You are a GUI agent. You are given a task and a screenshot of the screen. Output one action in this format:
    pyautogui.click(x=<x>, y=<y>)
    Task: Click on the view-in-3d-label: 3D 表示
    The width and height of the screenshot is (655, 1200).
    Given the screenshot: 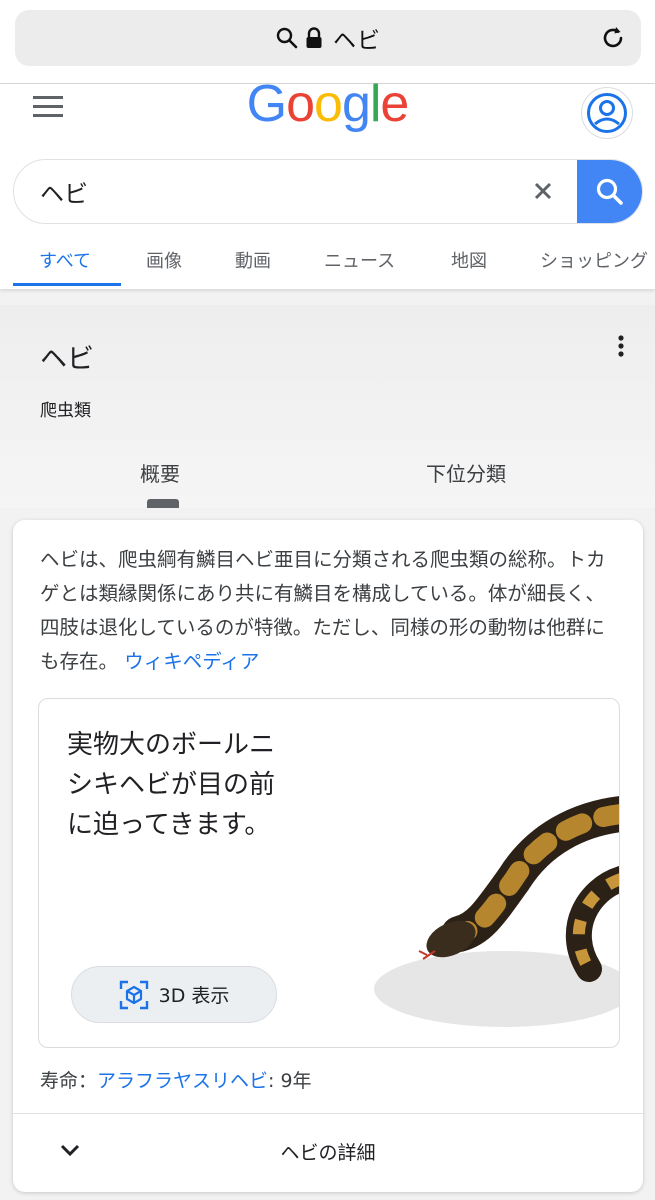 What is the action you would take?
    pyautogui.click(x=194, y=996)
    